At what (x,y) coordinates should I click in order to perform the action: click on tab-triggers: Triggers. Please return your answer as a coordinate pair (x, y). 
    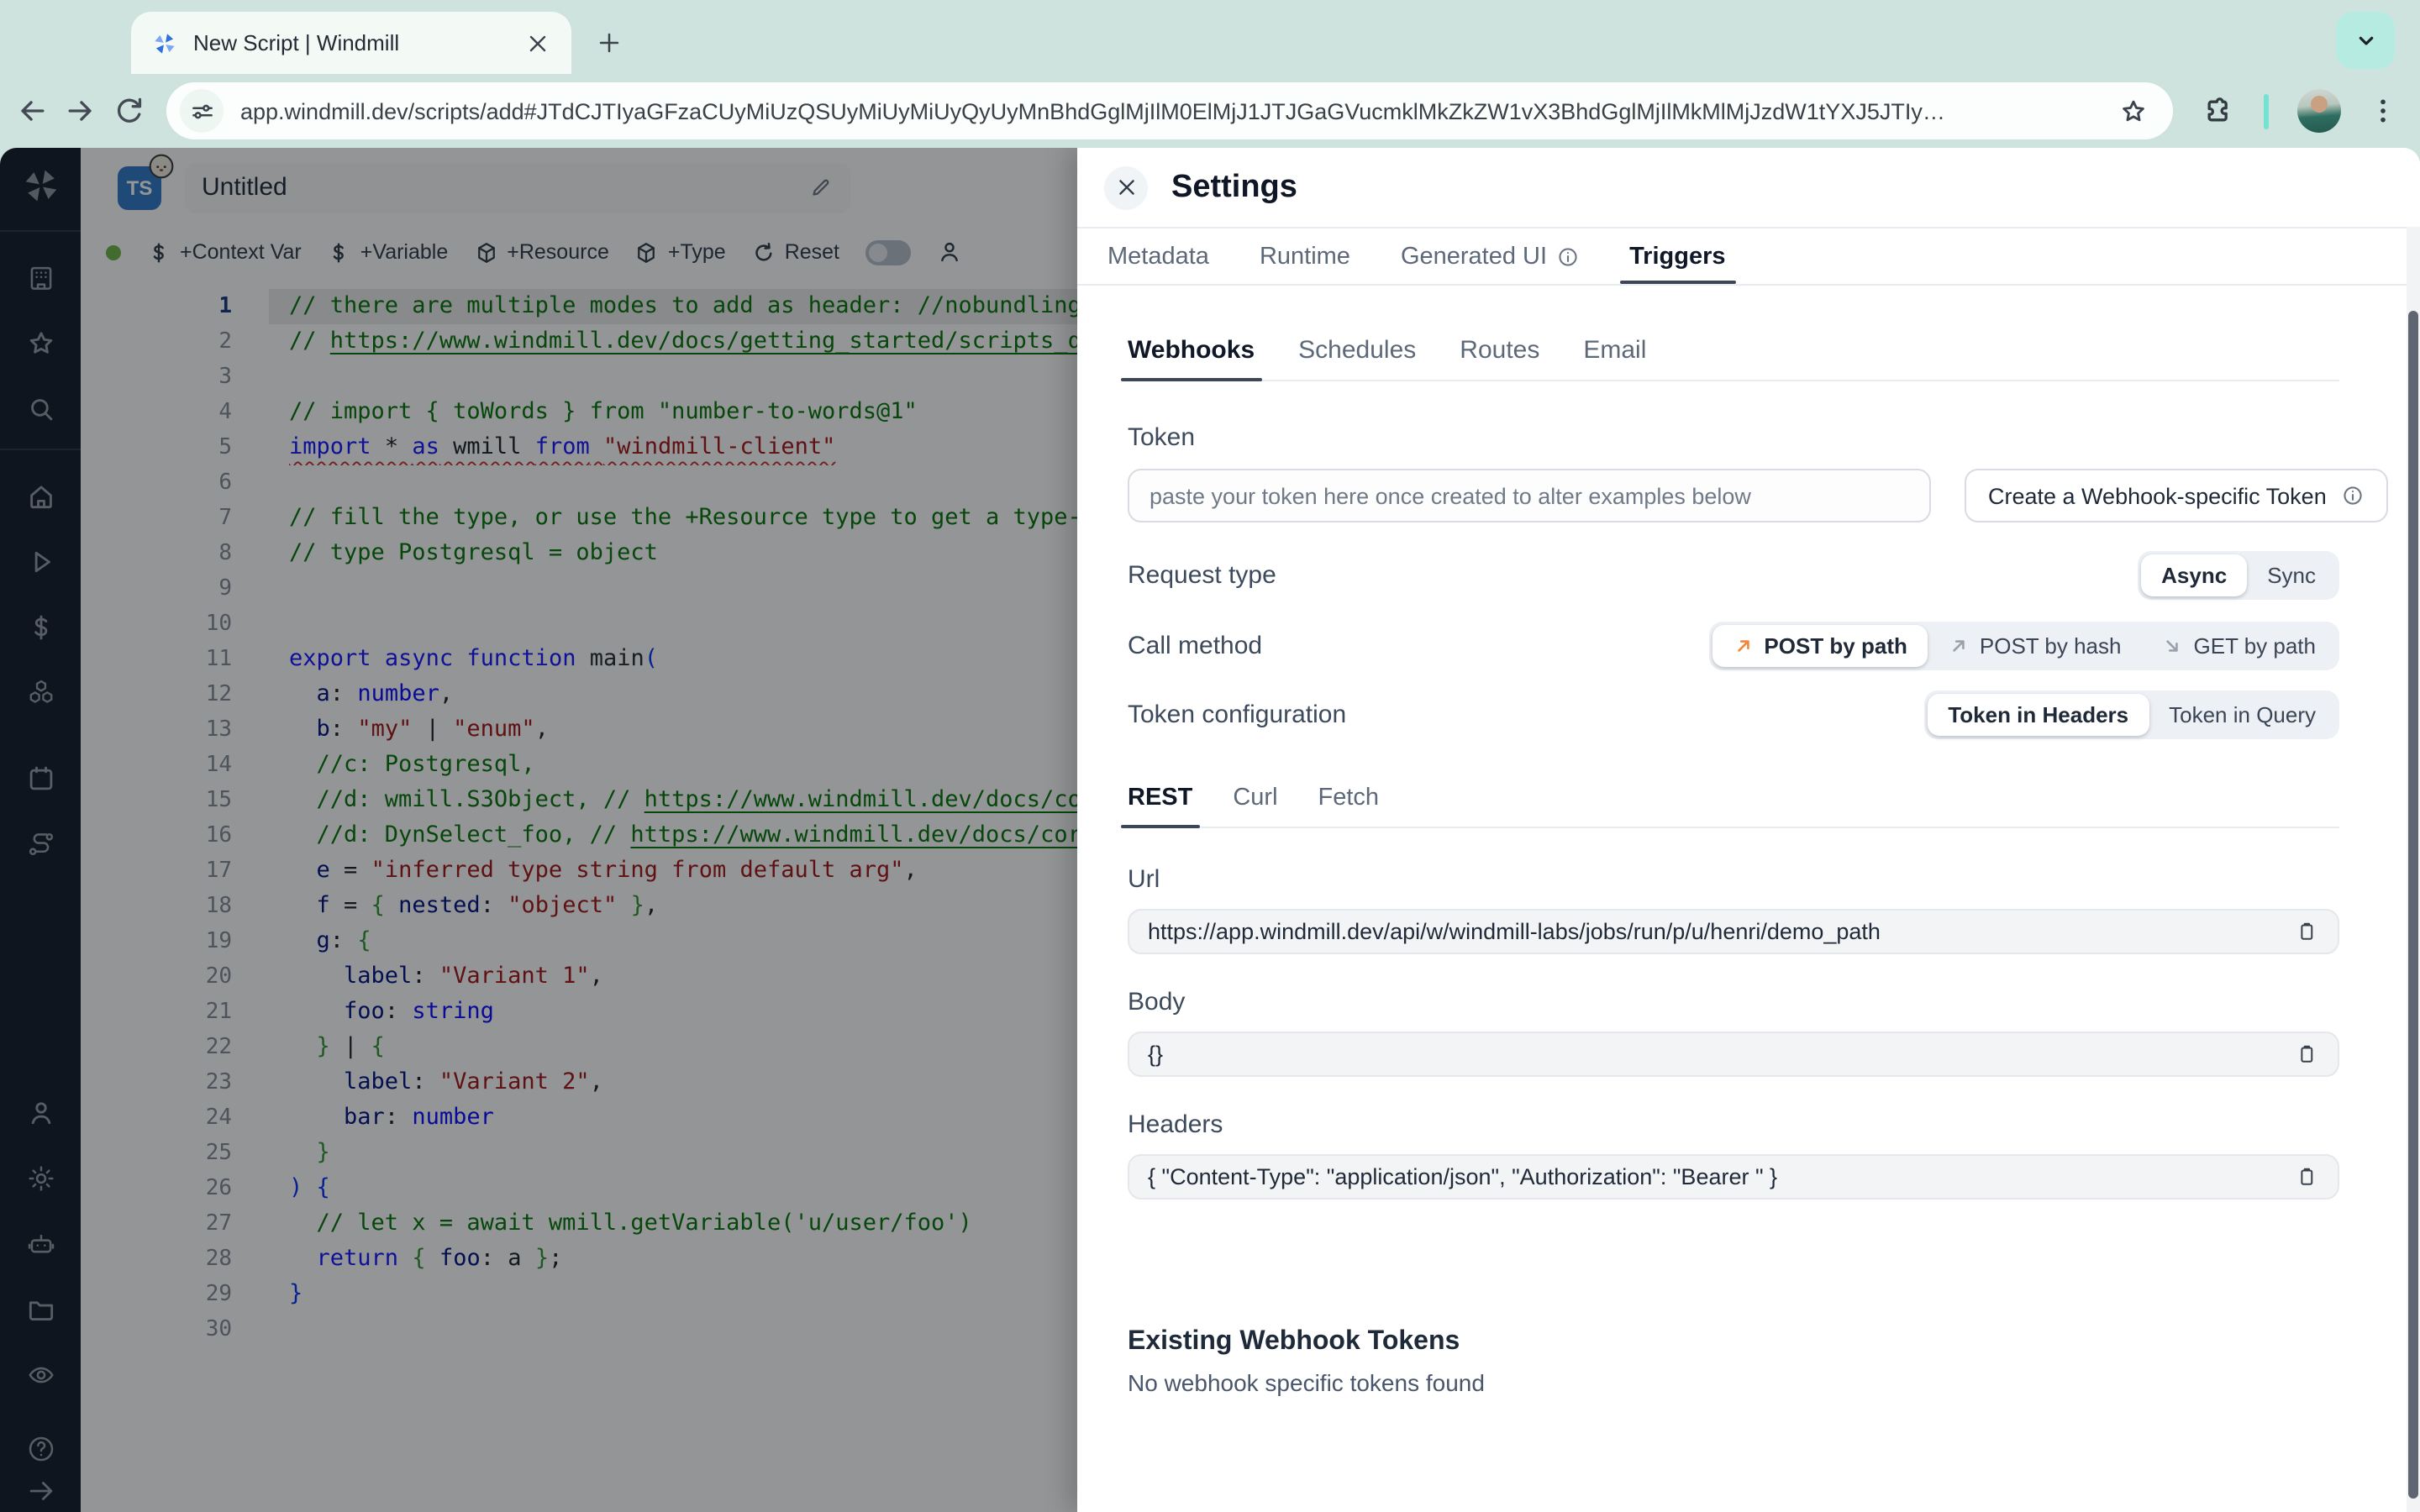
    Looking at the image, I should click on (1678, 256).